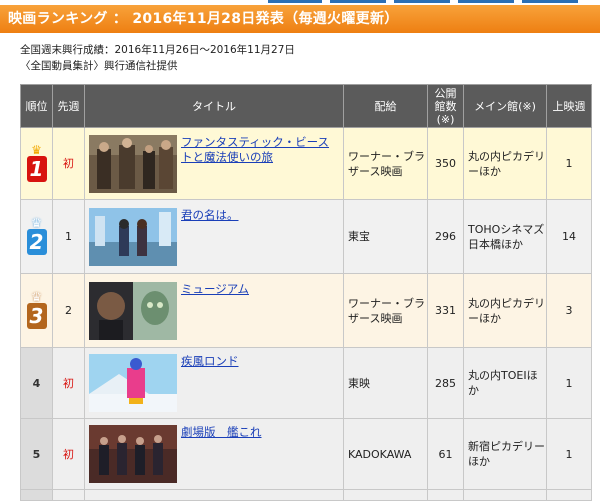  What do you see at coordinates (214, 236) in the screenshot?
I see `title-cell: 君の名は。` at bounding box center [214, 236].